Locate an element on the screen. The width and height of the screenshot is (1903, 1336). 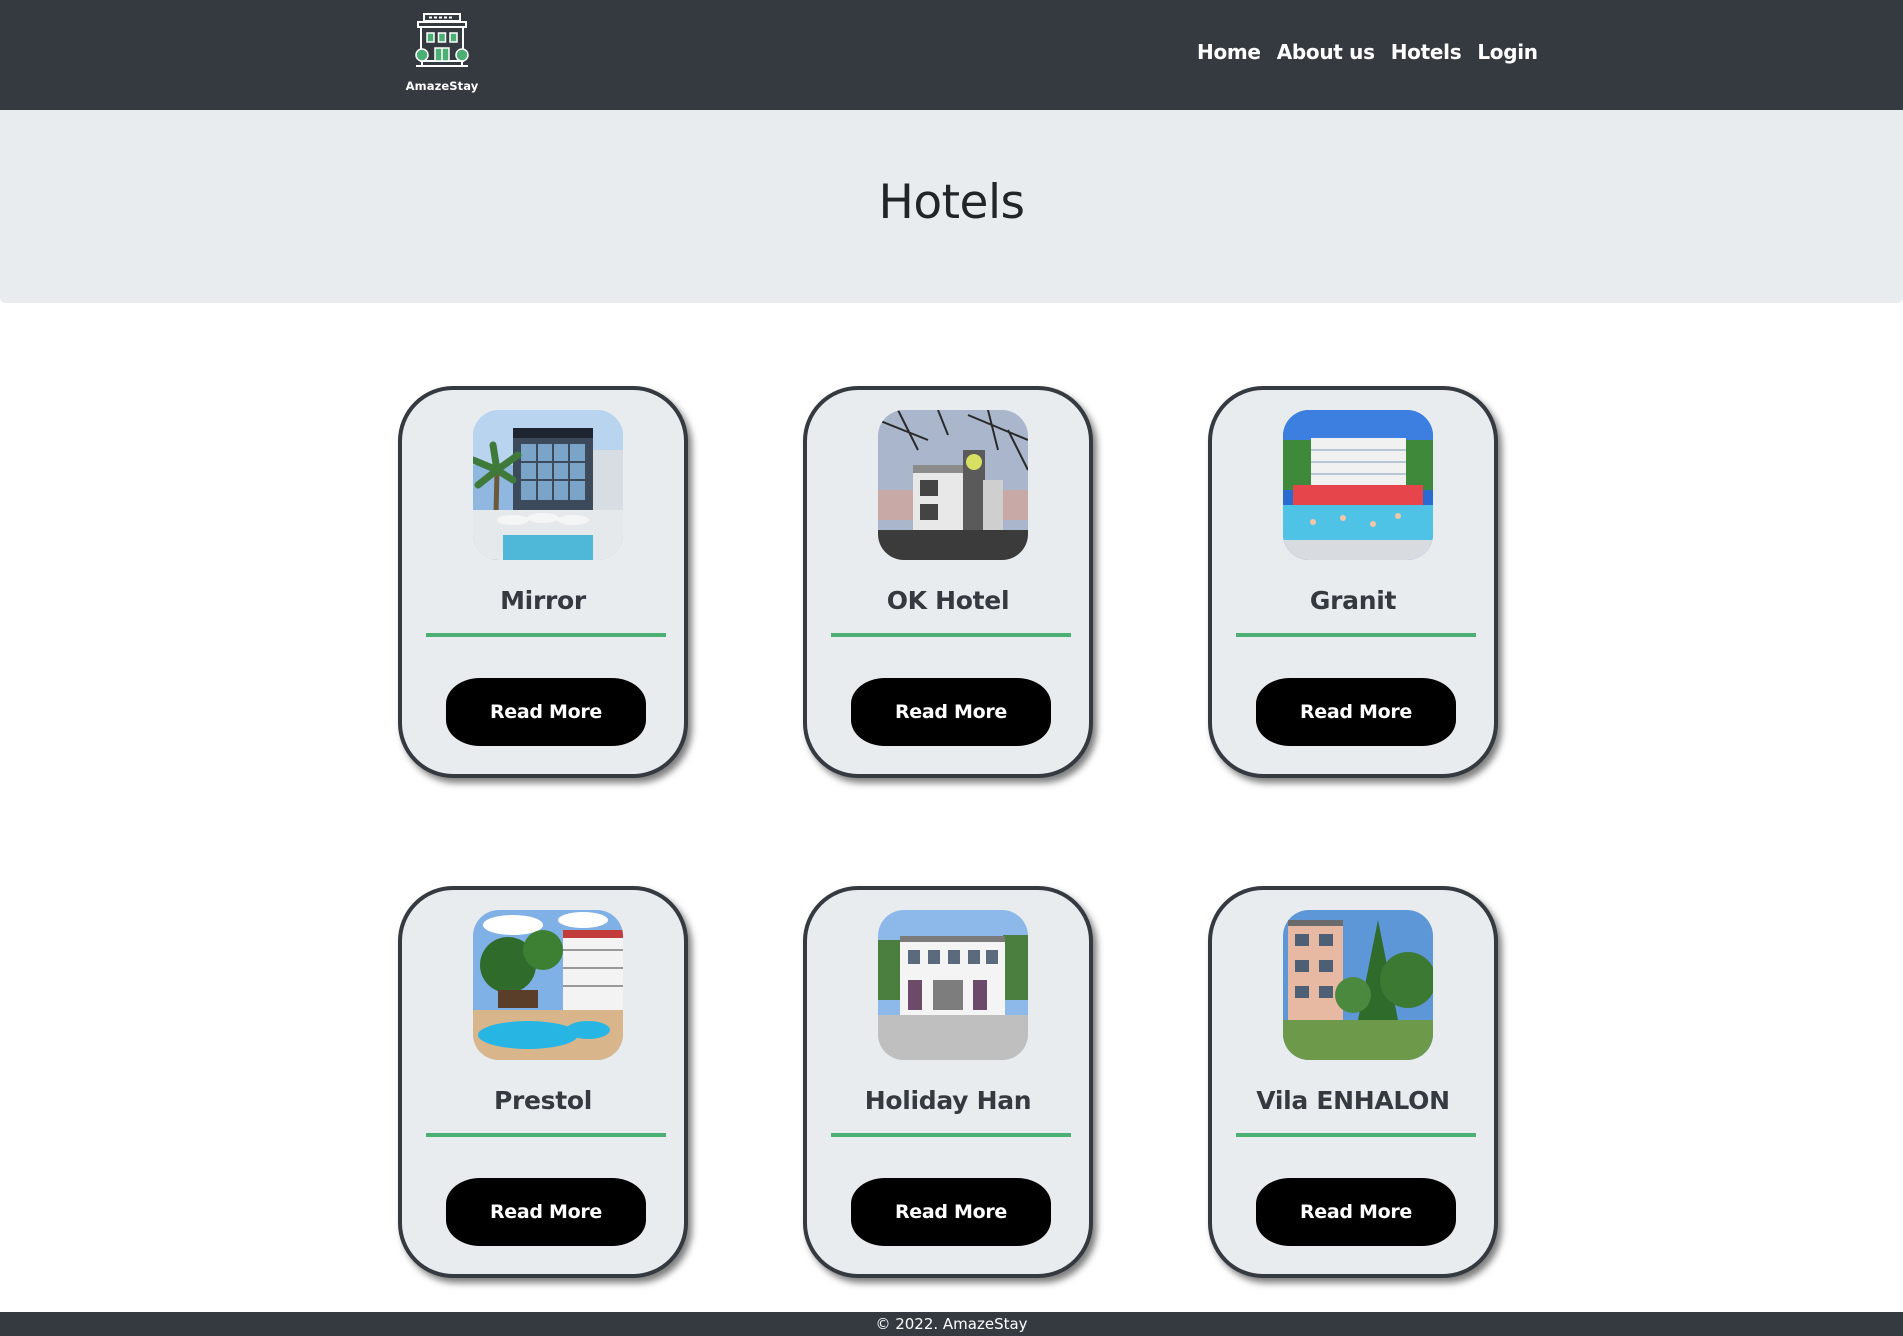
hotel-name: OK Hotel is located at coordinates (948, 600).